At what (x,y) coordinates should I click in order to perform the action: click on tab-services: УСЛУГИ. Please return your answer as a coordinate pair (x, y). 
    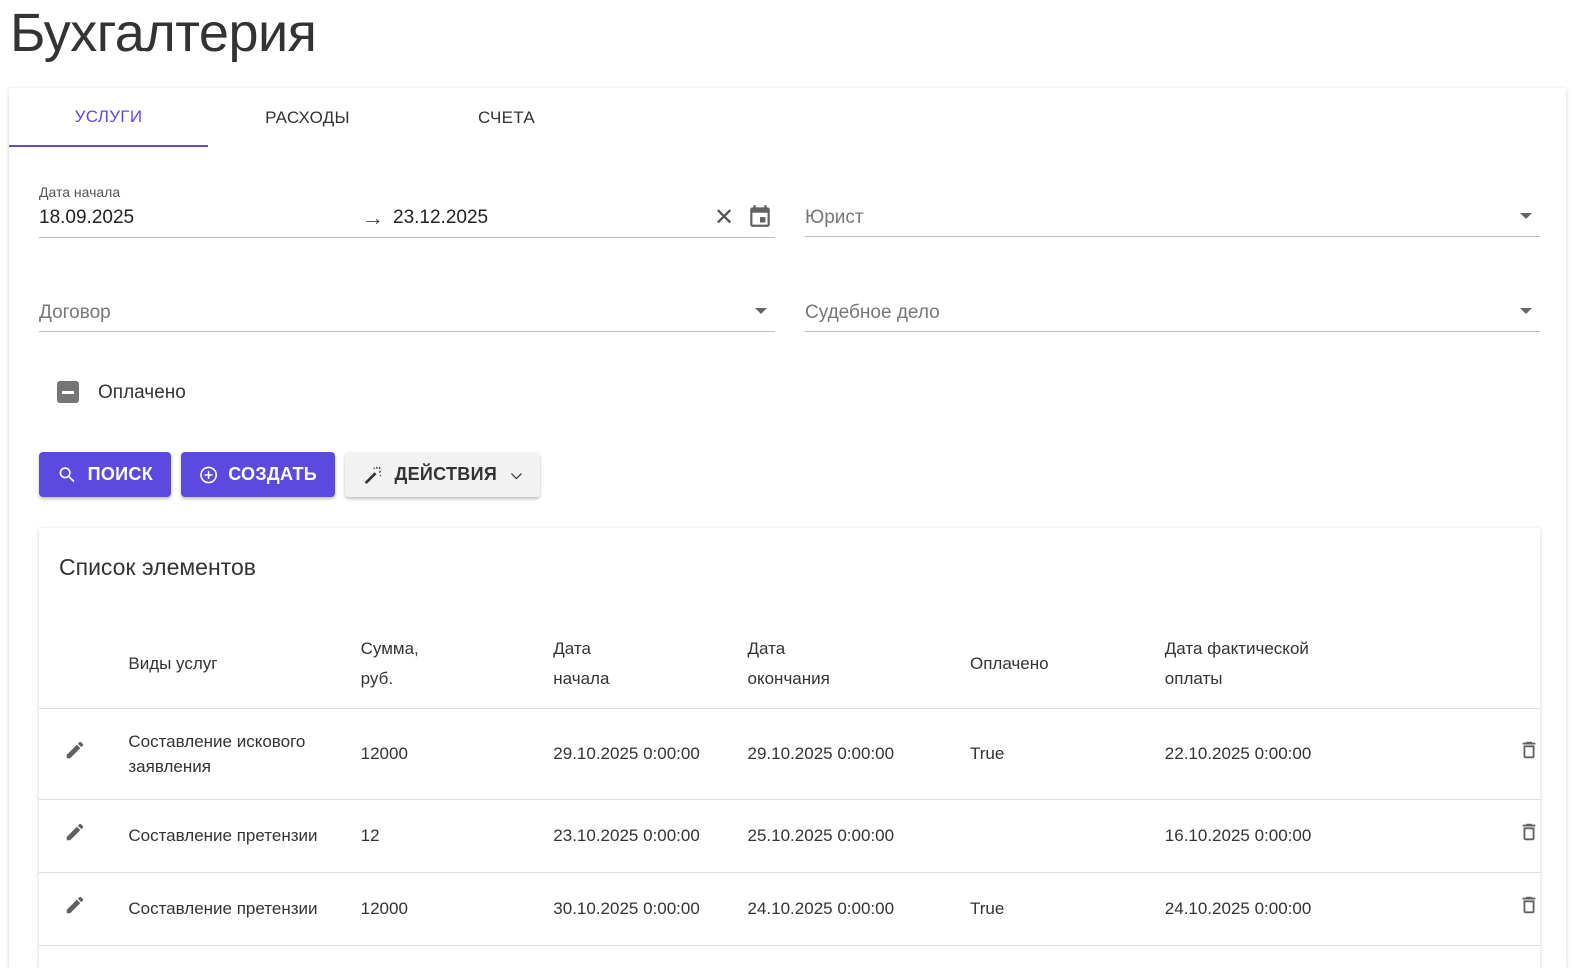
    Looking at the image, I should click on (108, 117).